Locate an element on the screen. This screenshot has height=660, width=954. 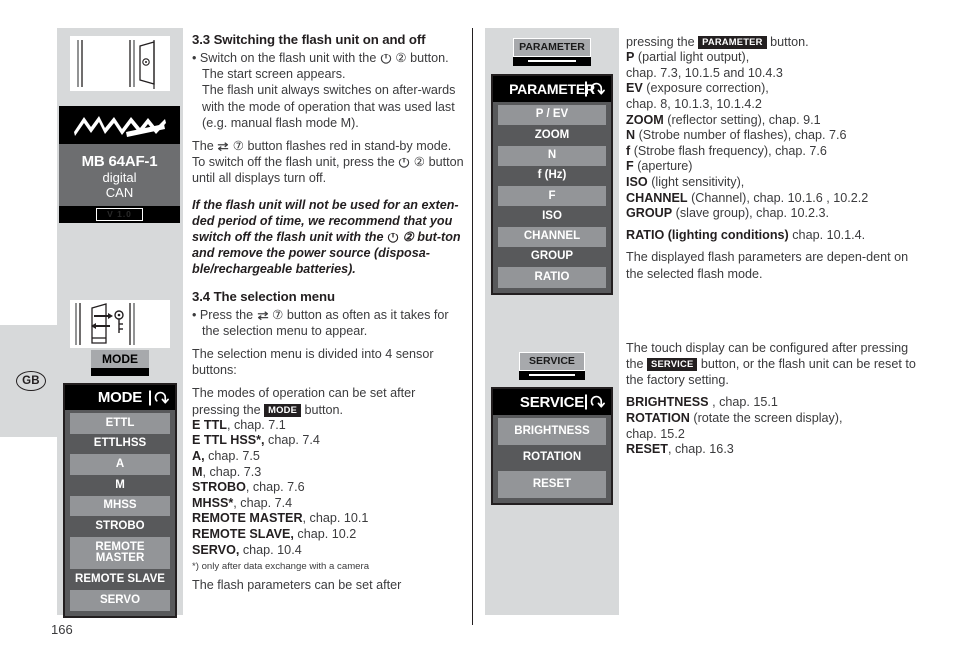
model-line-2: digital is located at coordinates (119, 177).